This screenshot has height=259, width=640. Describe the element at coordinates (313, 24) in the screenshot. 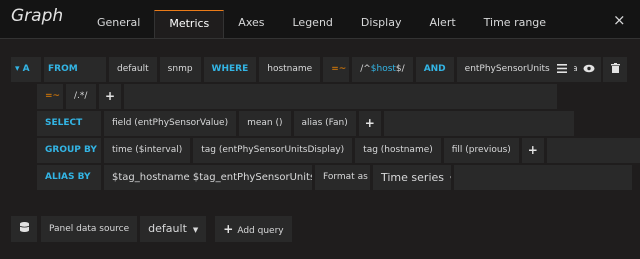

I see `tab-legend: Legend` at that location.